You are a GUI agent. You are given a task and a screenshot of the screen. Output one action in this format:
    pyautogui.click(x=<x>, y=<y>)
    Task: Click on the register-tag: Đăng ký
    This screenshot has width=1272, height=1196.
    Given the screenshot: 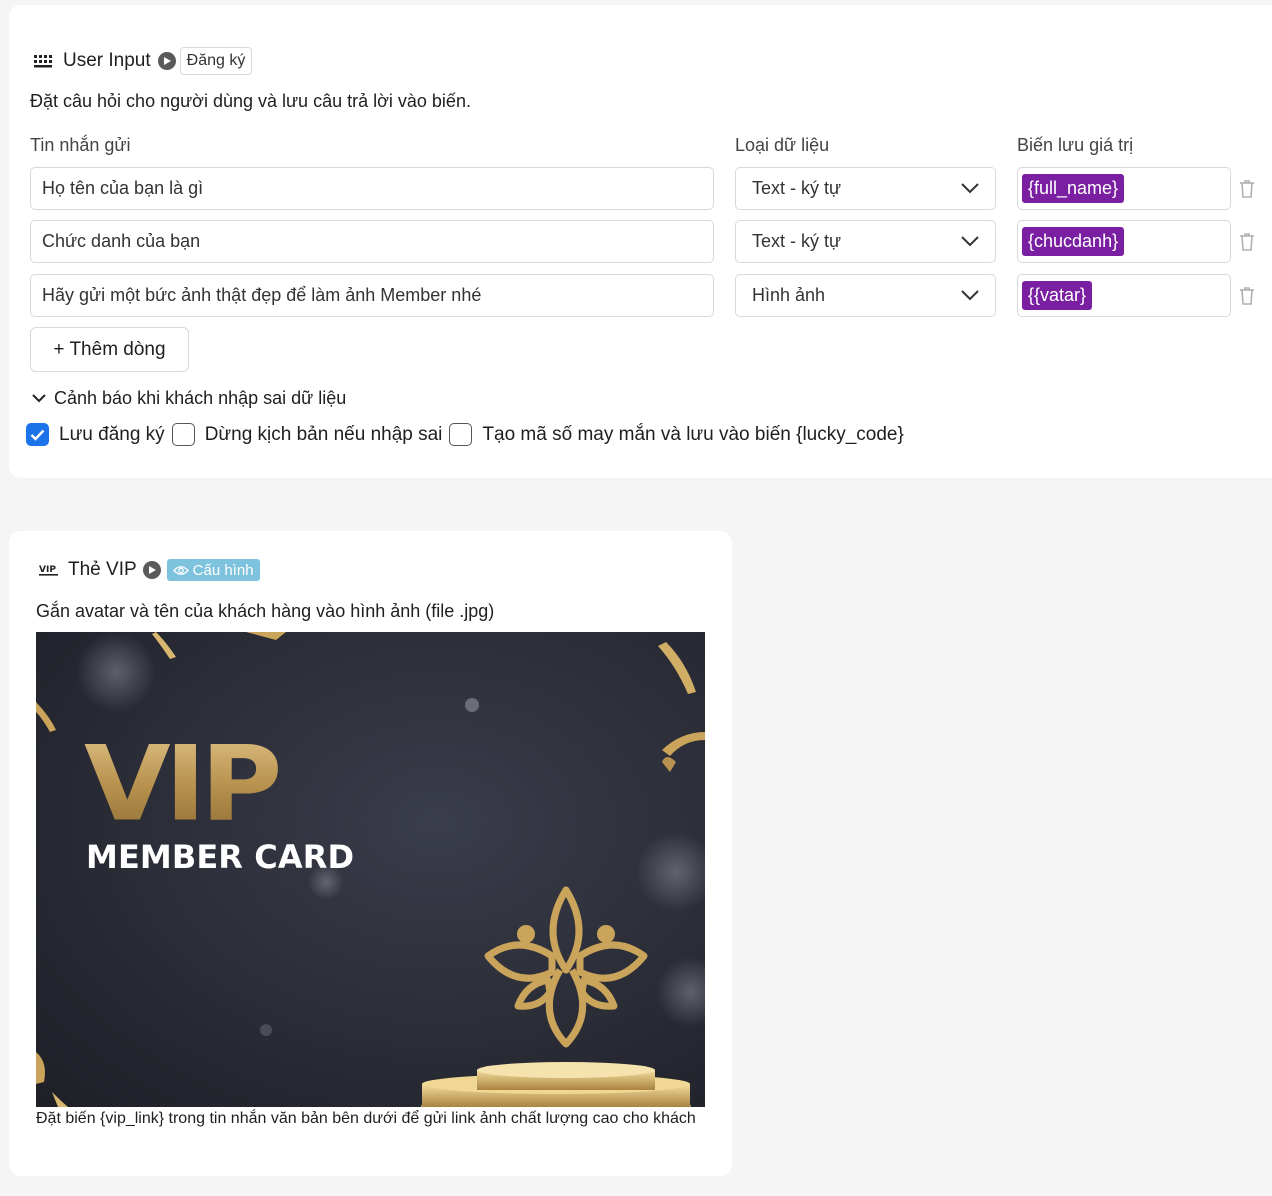 What is the action you would take?
    pyautogui.click(x=216, y=61)
    